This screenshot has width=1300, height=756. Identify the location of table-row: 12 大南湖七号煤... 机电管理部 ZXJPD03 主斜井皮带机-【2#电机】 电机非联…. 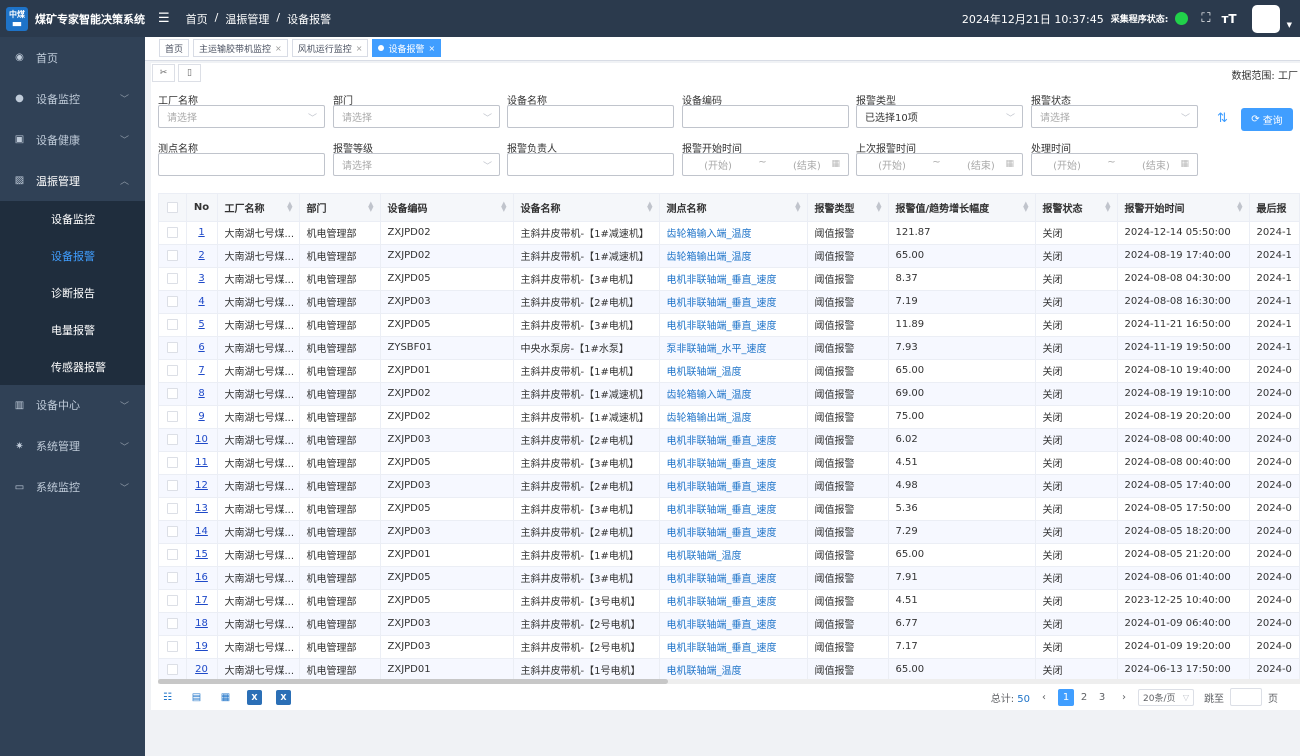
(729, 486).